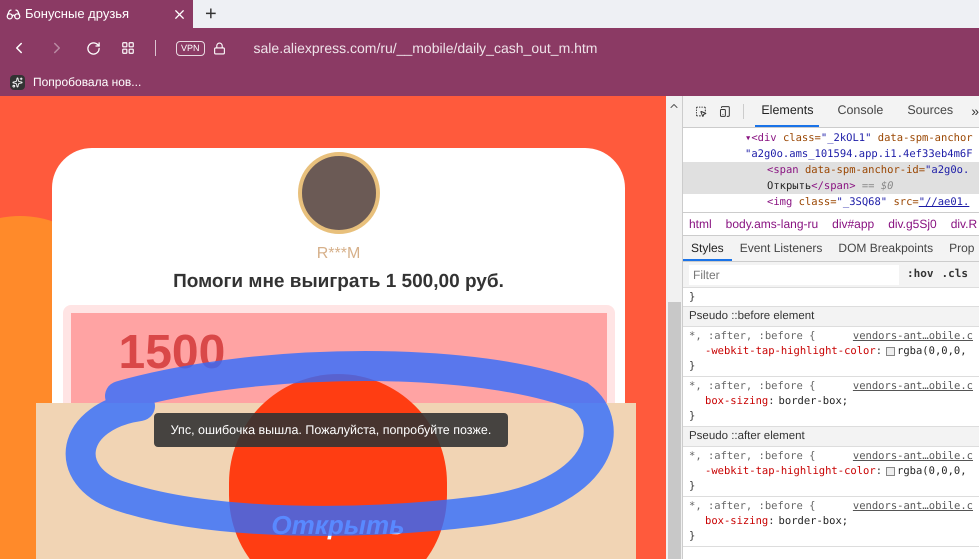  What do you see at coordinates (831, 138) in the screenshot?
I see `dom-line: ▾<div class="_2kOL1" data-spm-anchor` at bounding box center [831, 138].